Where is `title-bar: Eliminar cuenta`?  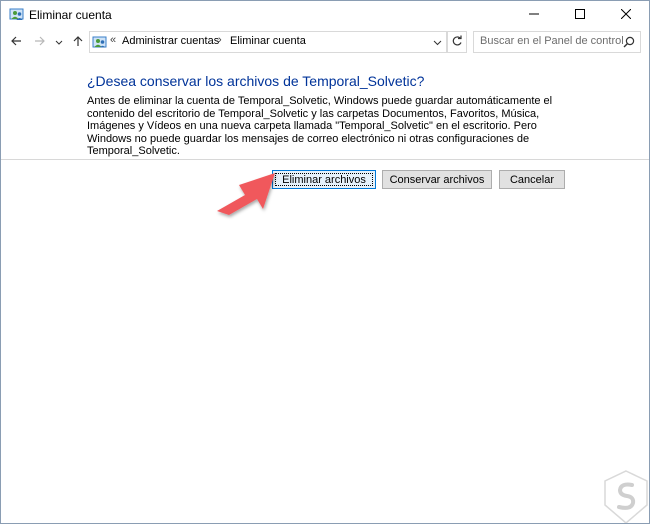 title-bar: Eliminar cuenta is located at coordinates (325, 15).